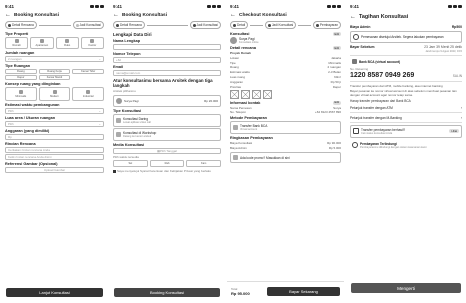 The image size is (466, 303). I want to click on chip-kamar-tidur: Kamar Tidur, so click(88, 71).